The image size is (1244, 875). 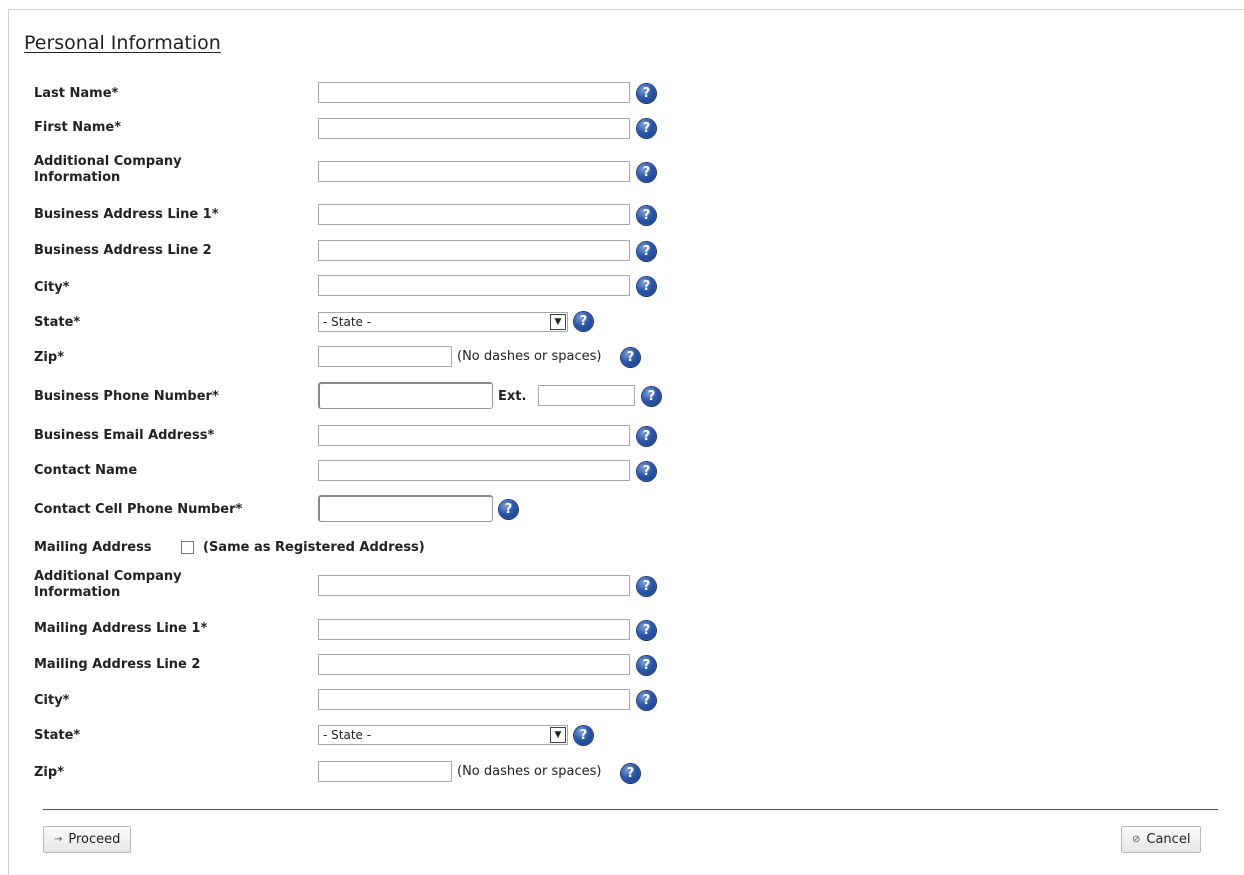 I want to click on same-as-registered-checkbox, so click(x=187, y=547).